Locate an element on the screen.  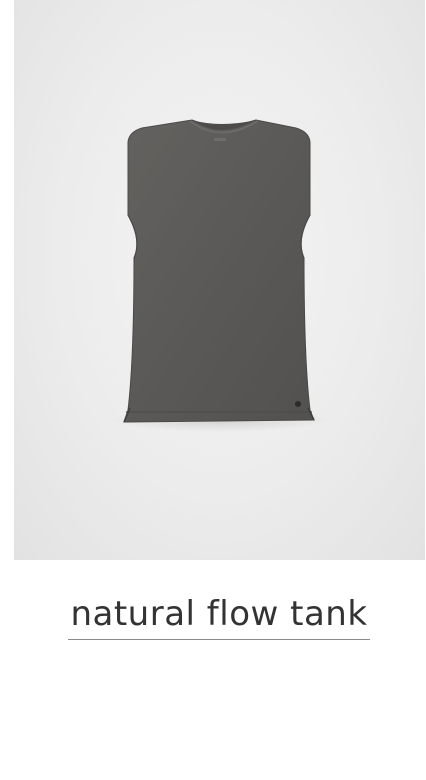
logo-dot is located at coordinates (298, 404).